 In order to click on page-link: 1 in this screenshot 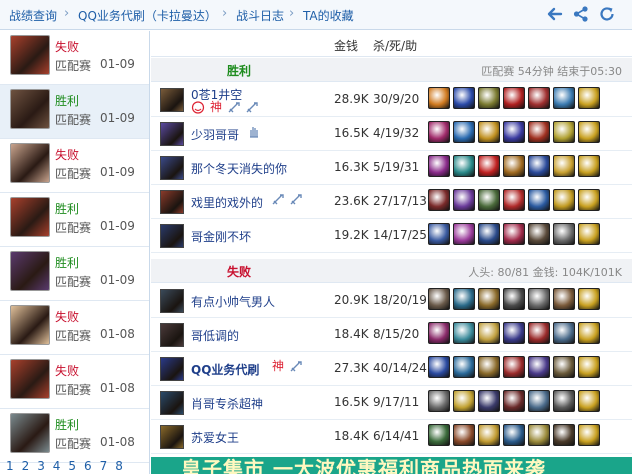, I will do `click(10, 466)`.